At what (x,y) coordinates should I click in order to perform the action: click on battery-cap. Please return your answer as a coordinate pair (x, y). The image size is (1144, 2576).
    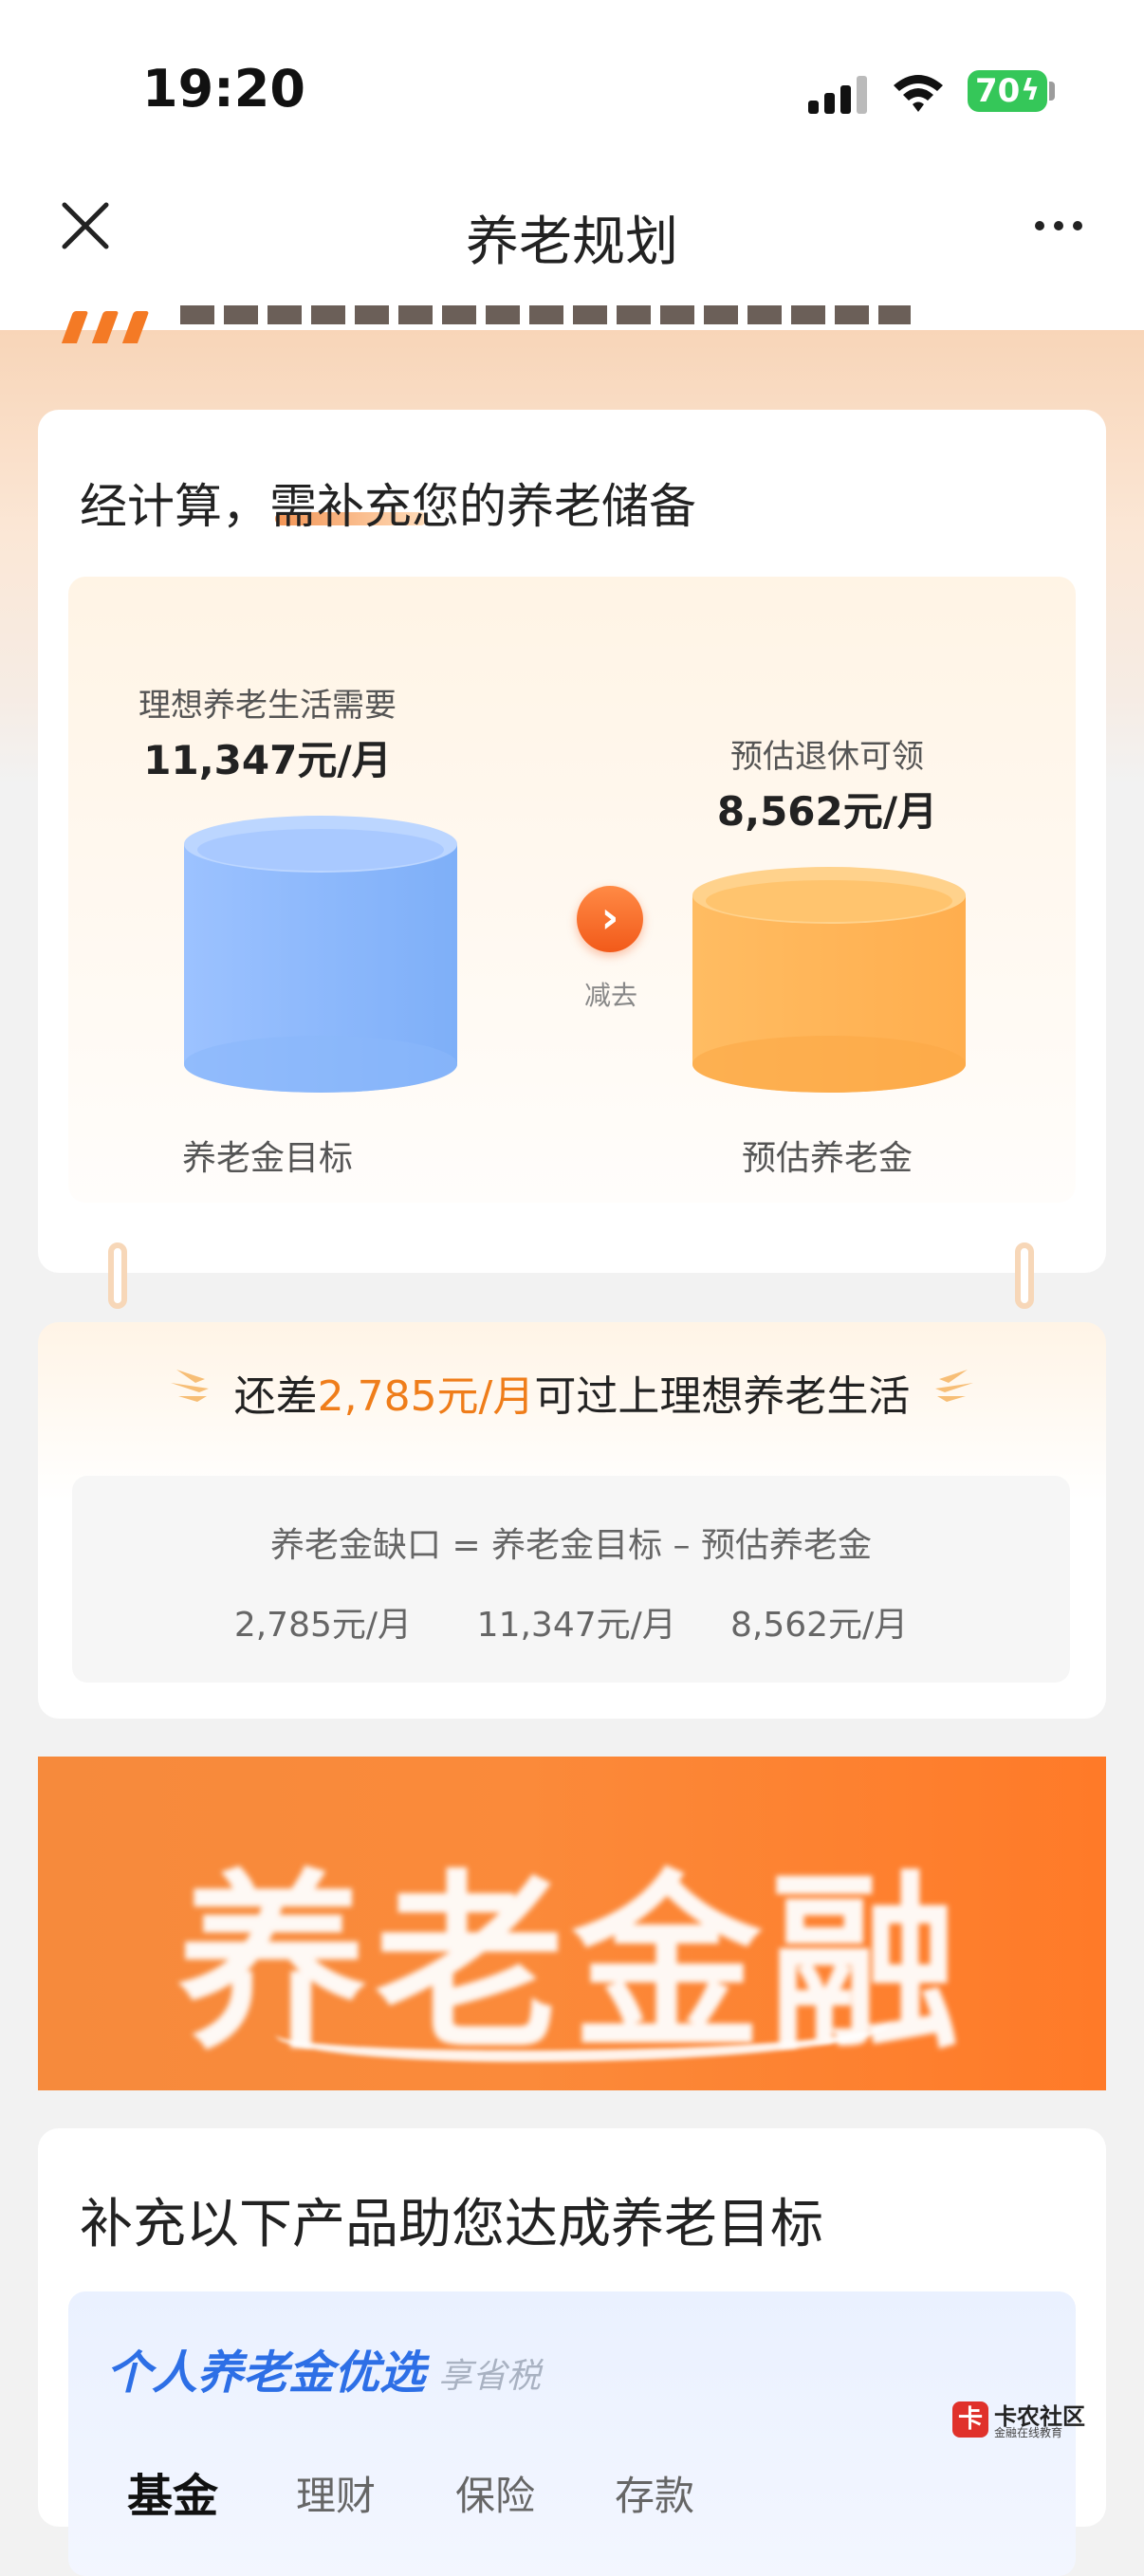
    Looking at the image, I should click on (1052, 91).